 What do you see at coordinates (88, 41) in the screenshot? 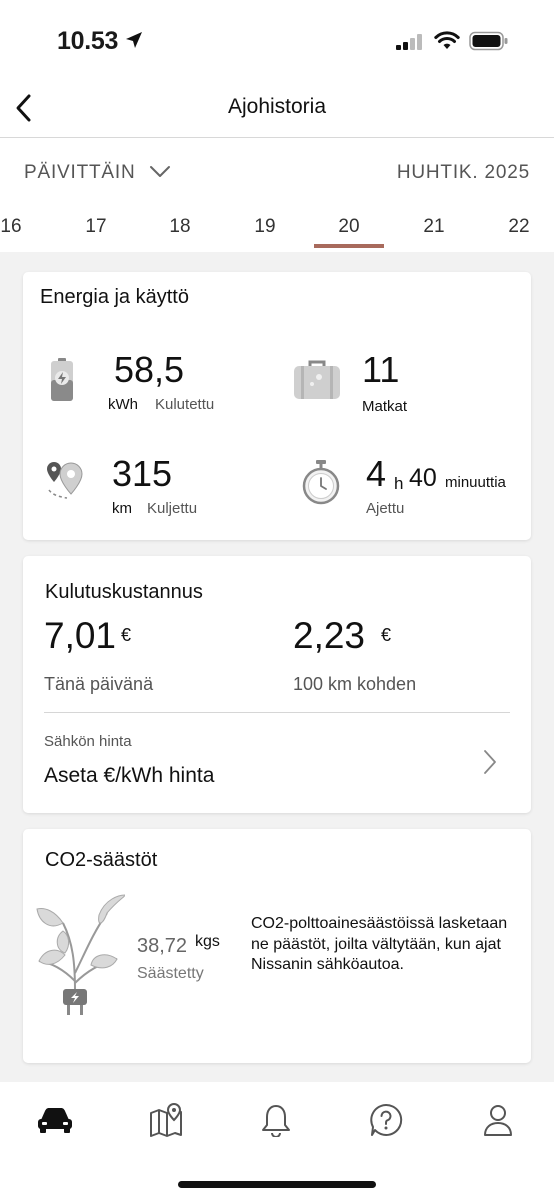
I see `status-time: 10.53` at bounding box center [88, 41].